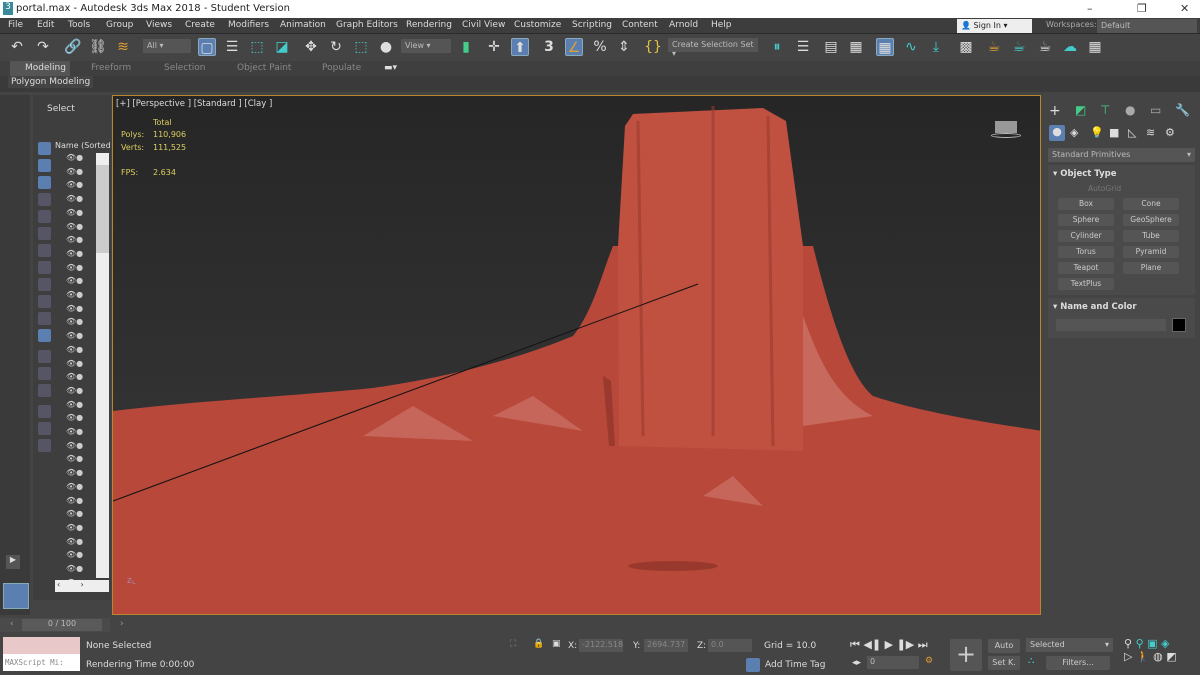 The height and width of the screenshot is (675, 1200). Describe the element at coordinates (44, 216) in the screenshot. I see `display-helpers-icon` at that location.